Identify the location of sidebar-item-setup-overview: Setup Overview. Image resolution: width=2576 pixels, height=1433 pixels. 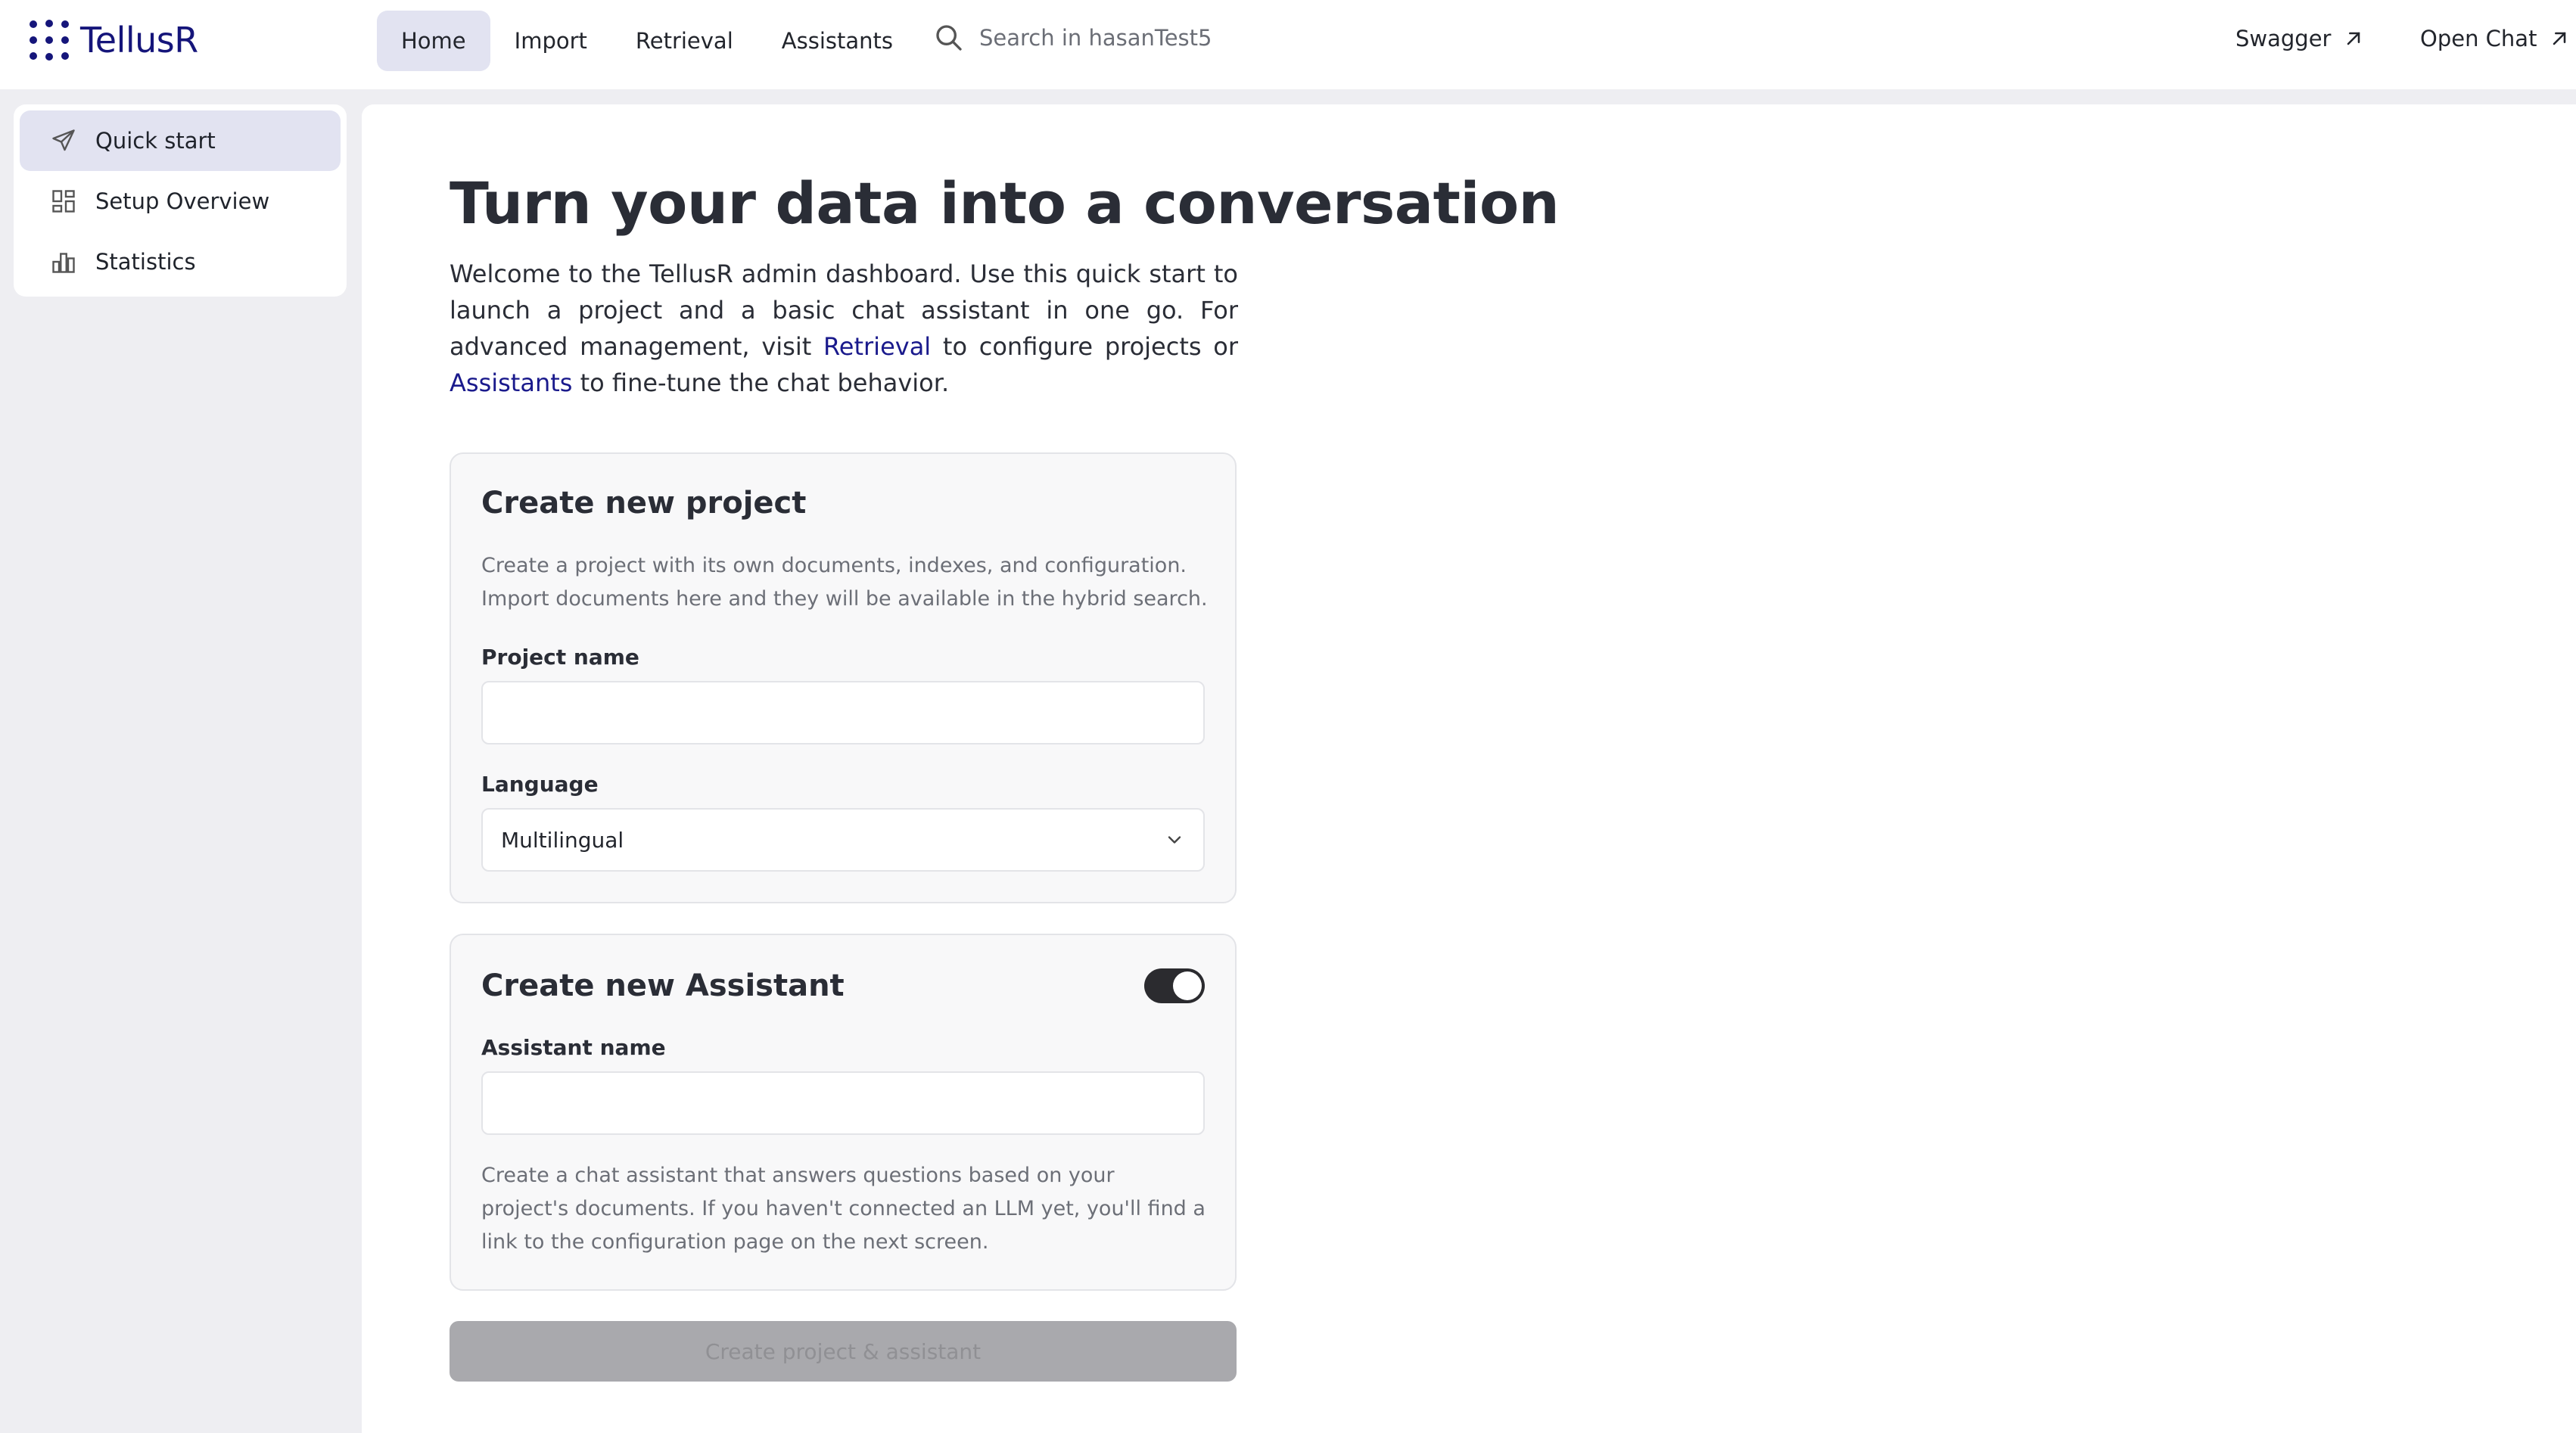
(180, 201).